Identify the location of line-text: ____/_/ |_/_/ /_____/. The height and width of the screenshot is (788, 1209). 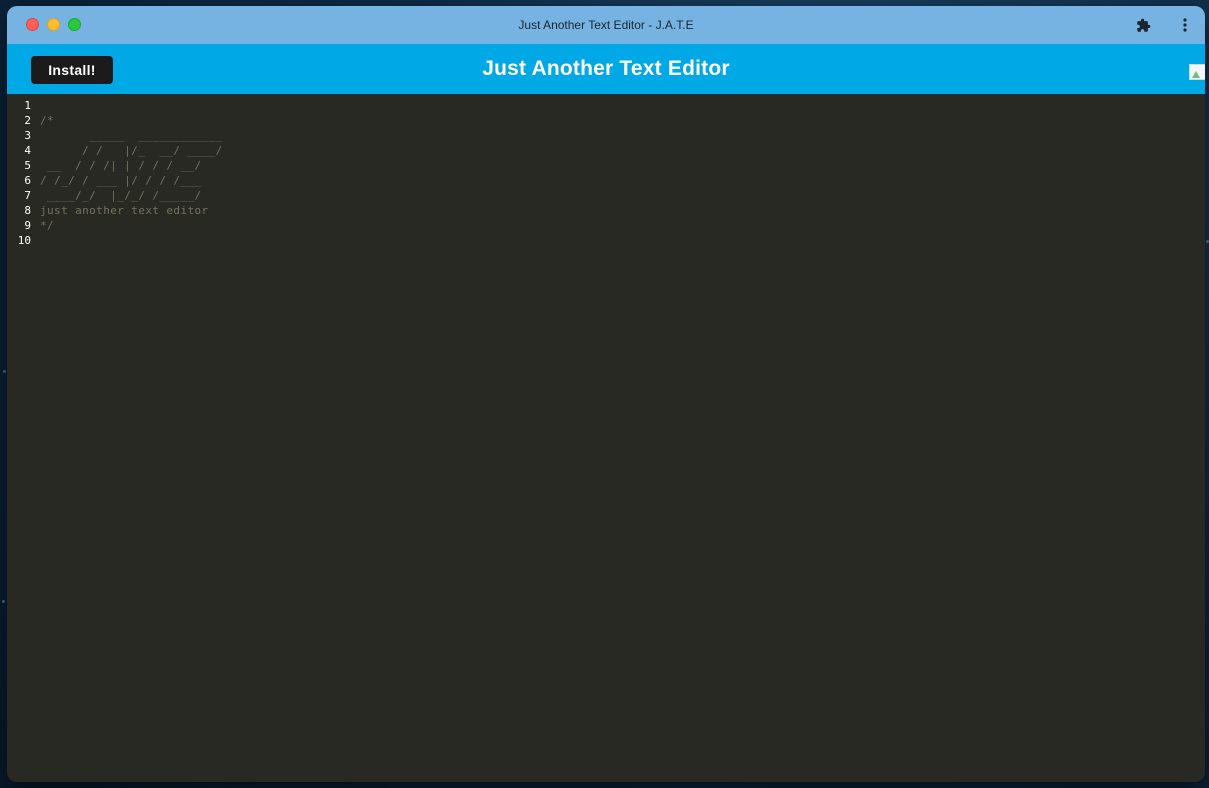
(121, 195).